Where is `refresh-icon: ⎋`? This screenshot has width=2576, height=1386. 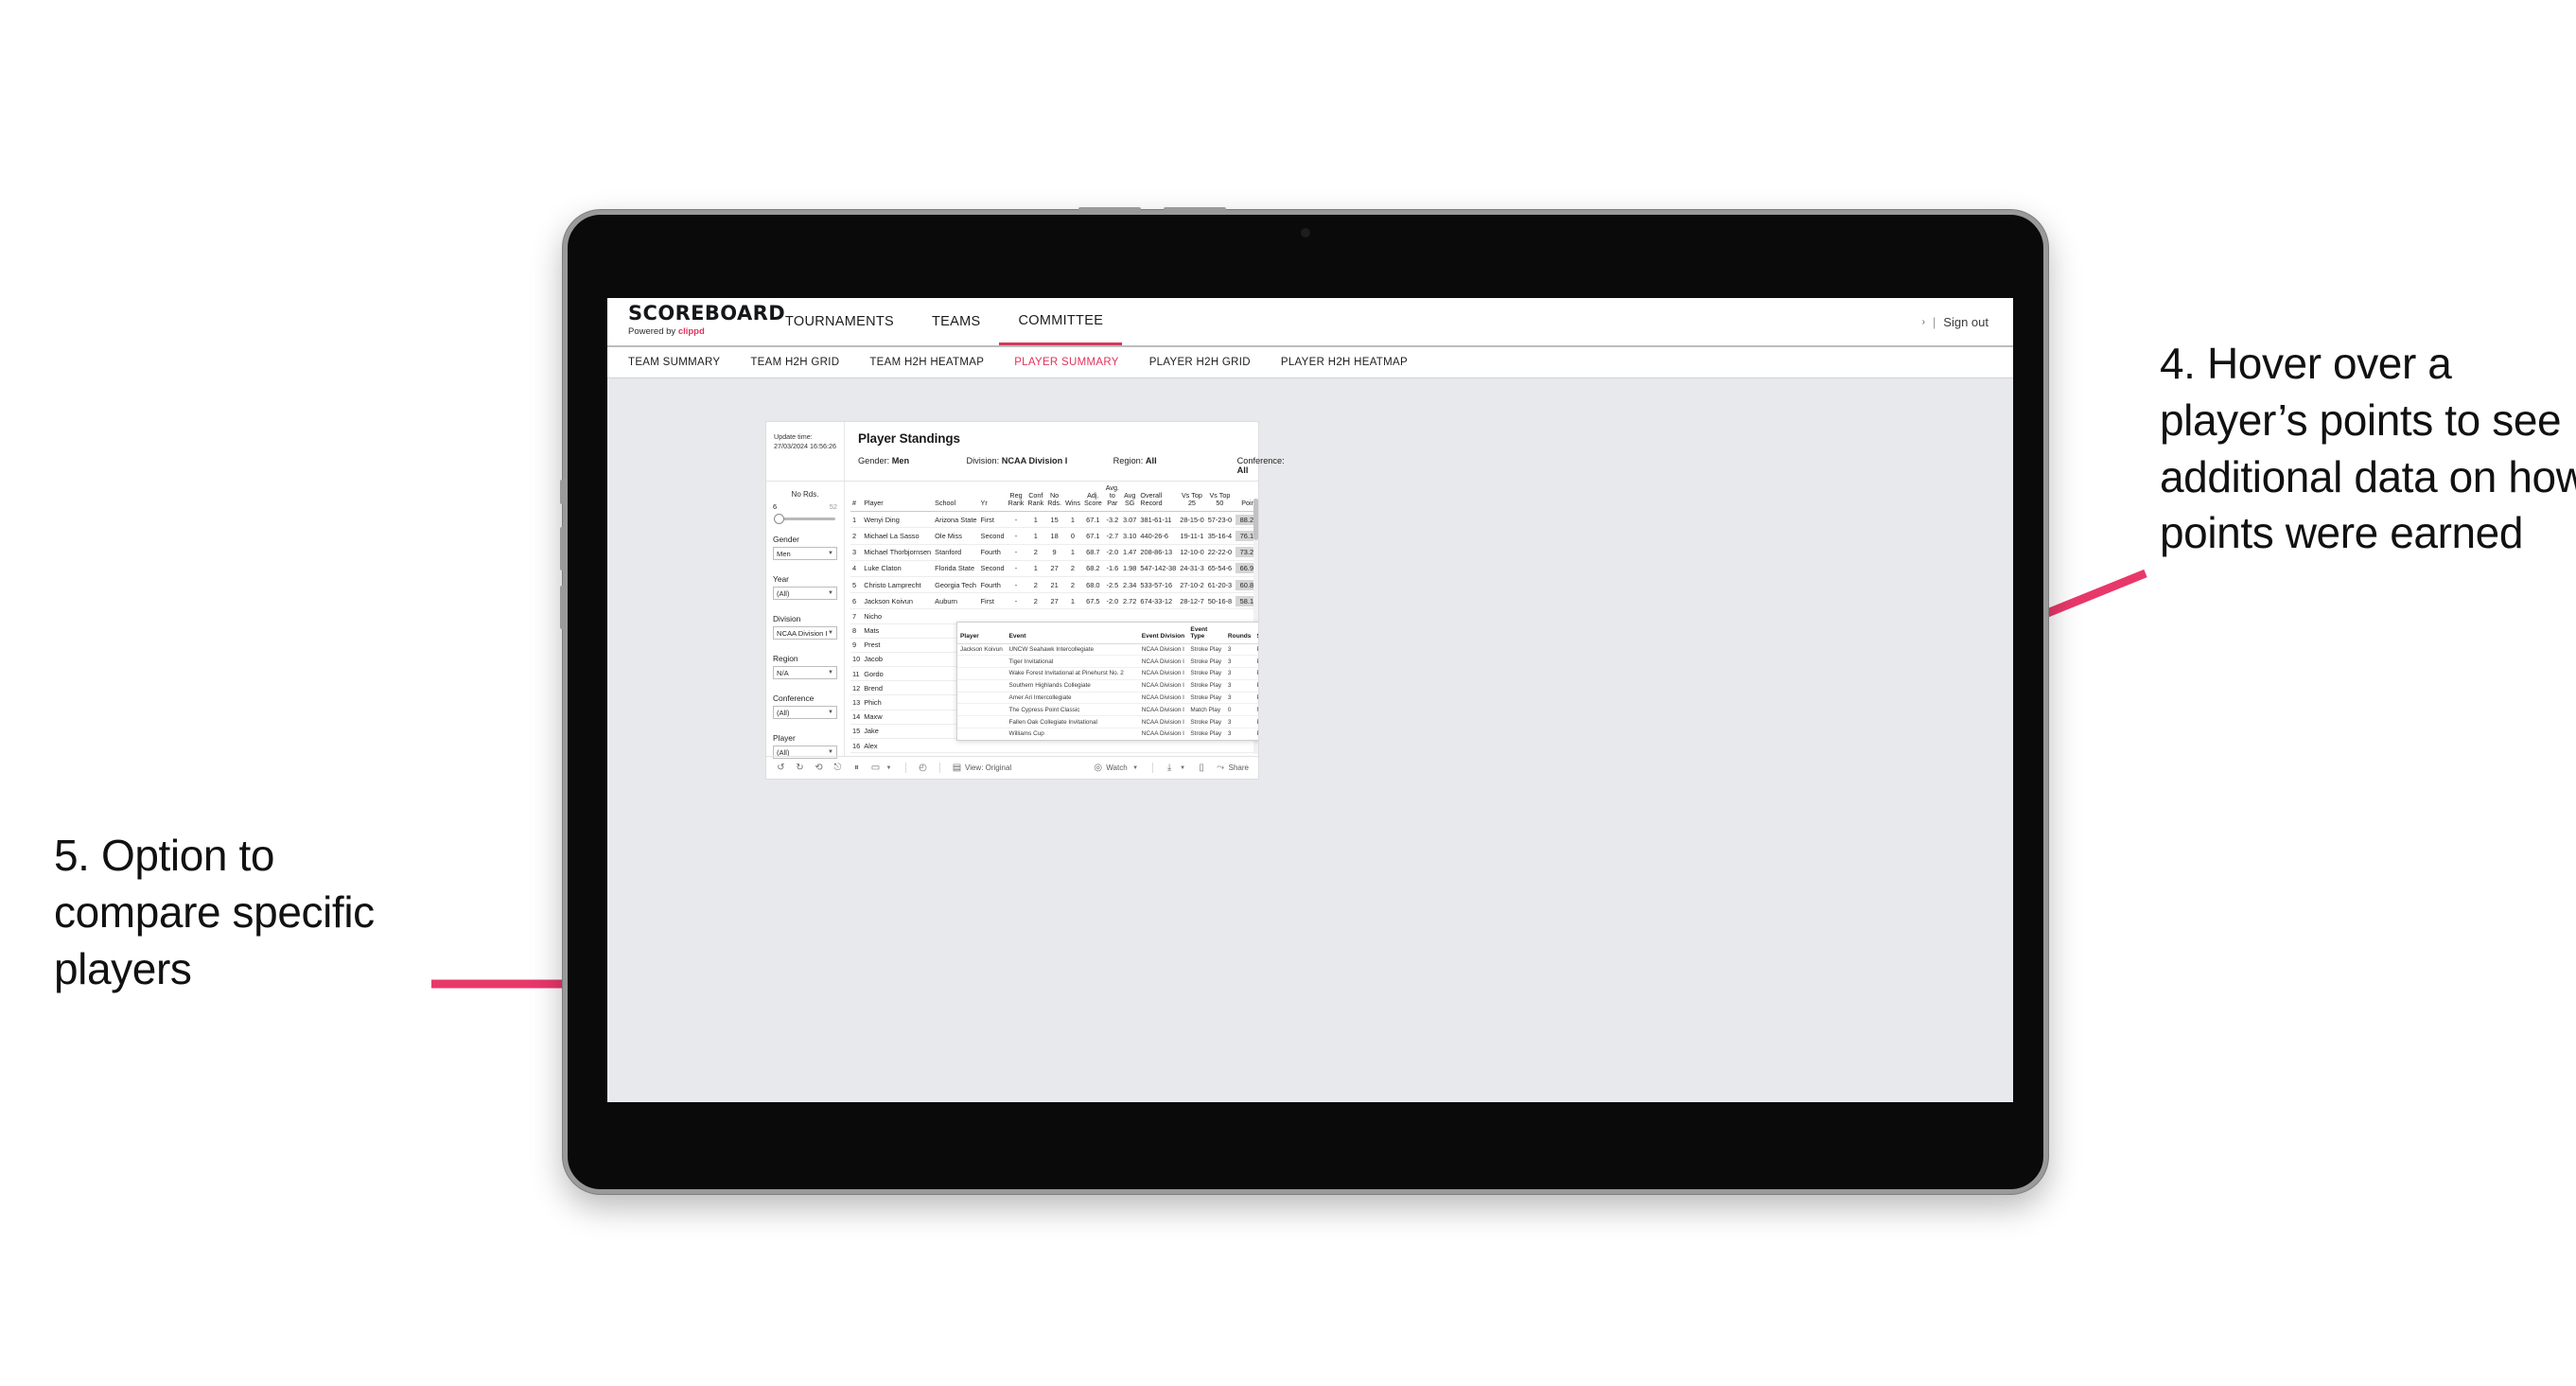
refresh-icon: ⎋ is located at coordinates (838, 768).